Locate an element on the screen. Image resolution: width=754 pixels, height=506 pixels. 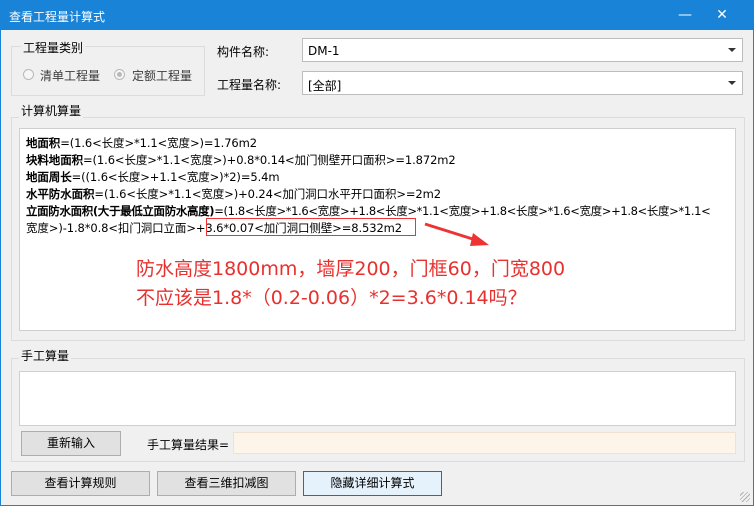
annotation-line-2: 不应该是1.8*（0.2-0.06）*2=3.6*0.14吗？ is located at coordinates (331, 298).